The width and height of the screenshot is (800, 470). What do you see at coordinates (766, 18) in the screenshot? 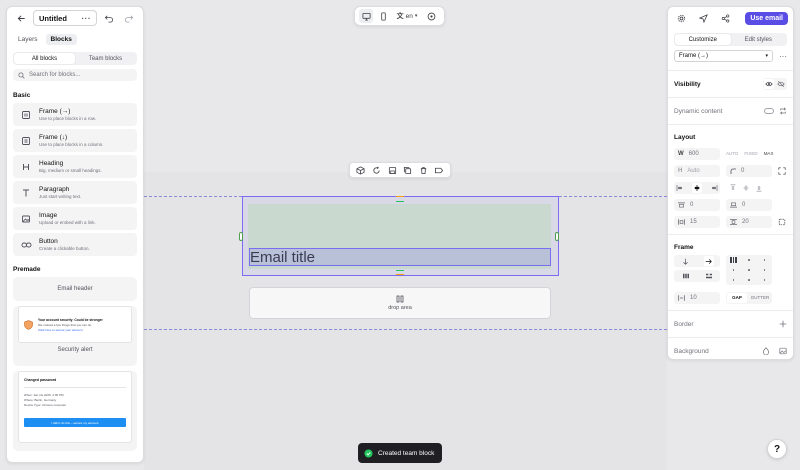
I see `use-email-button: Use email` at bounding box center [766, 18].